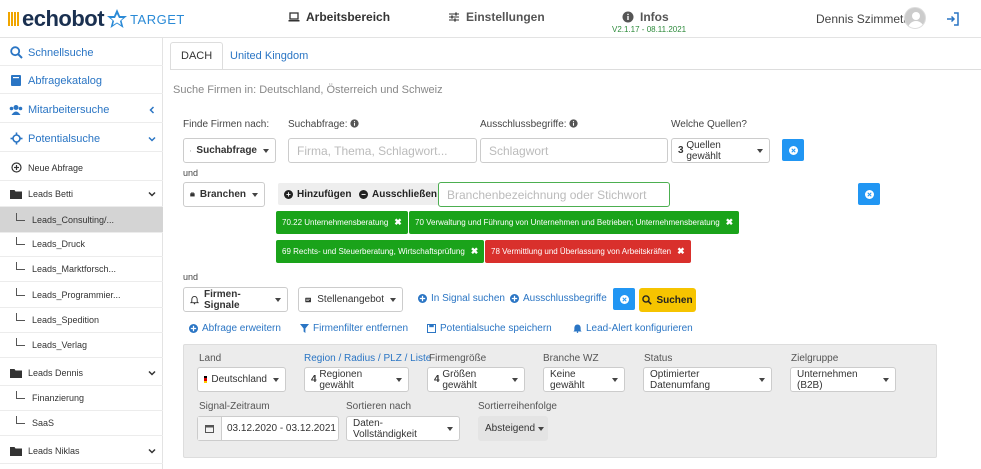 The height and width of the screenshot is (469, 981). I want to click on branch-input: Branchenbezeichnung oder Stichwort, so click(554, 194).